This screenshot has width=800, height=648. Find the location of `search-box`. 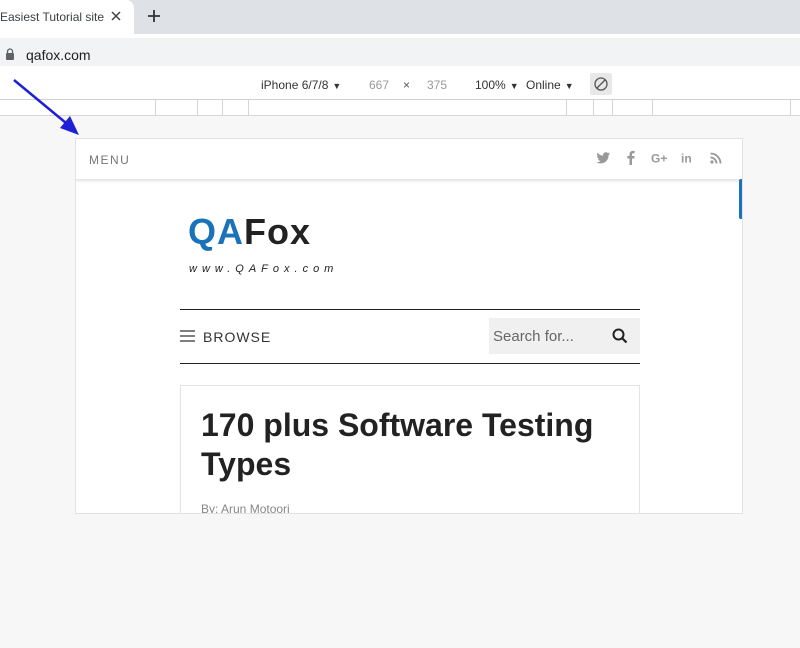

search-box is located at coordinates (564, 336).